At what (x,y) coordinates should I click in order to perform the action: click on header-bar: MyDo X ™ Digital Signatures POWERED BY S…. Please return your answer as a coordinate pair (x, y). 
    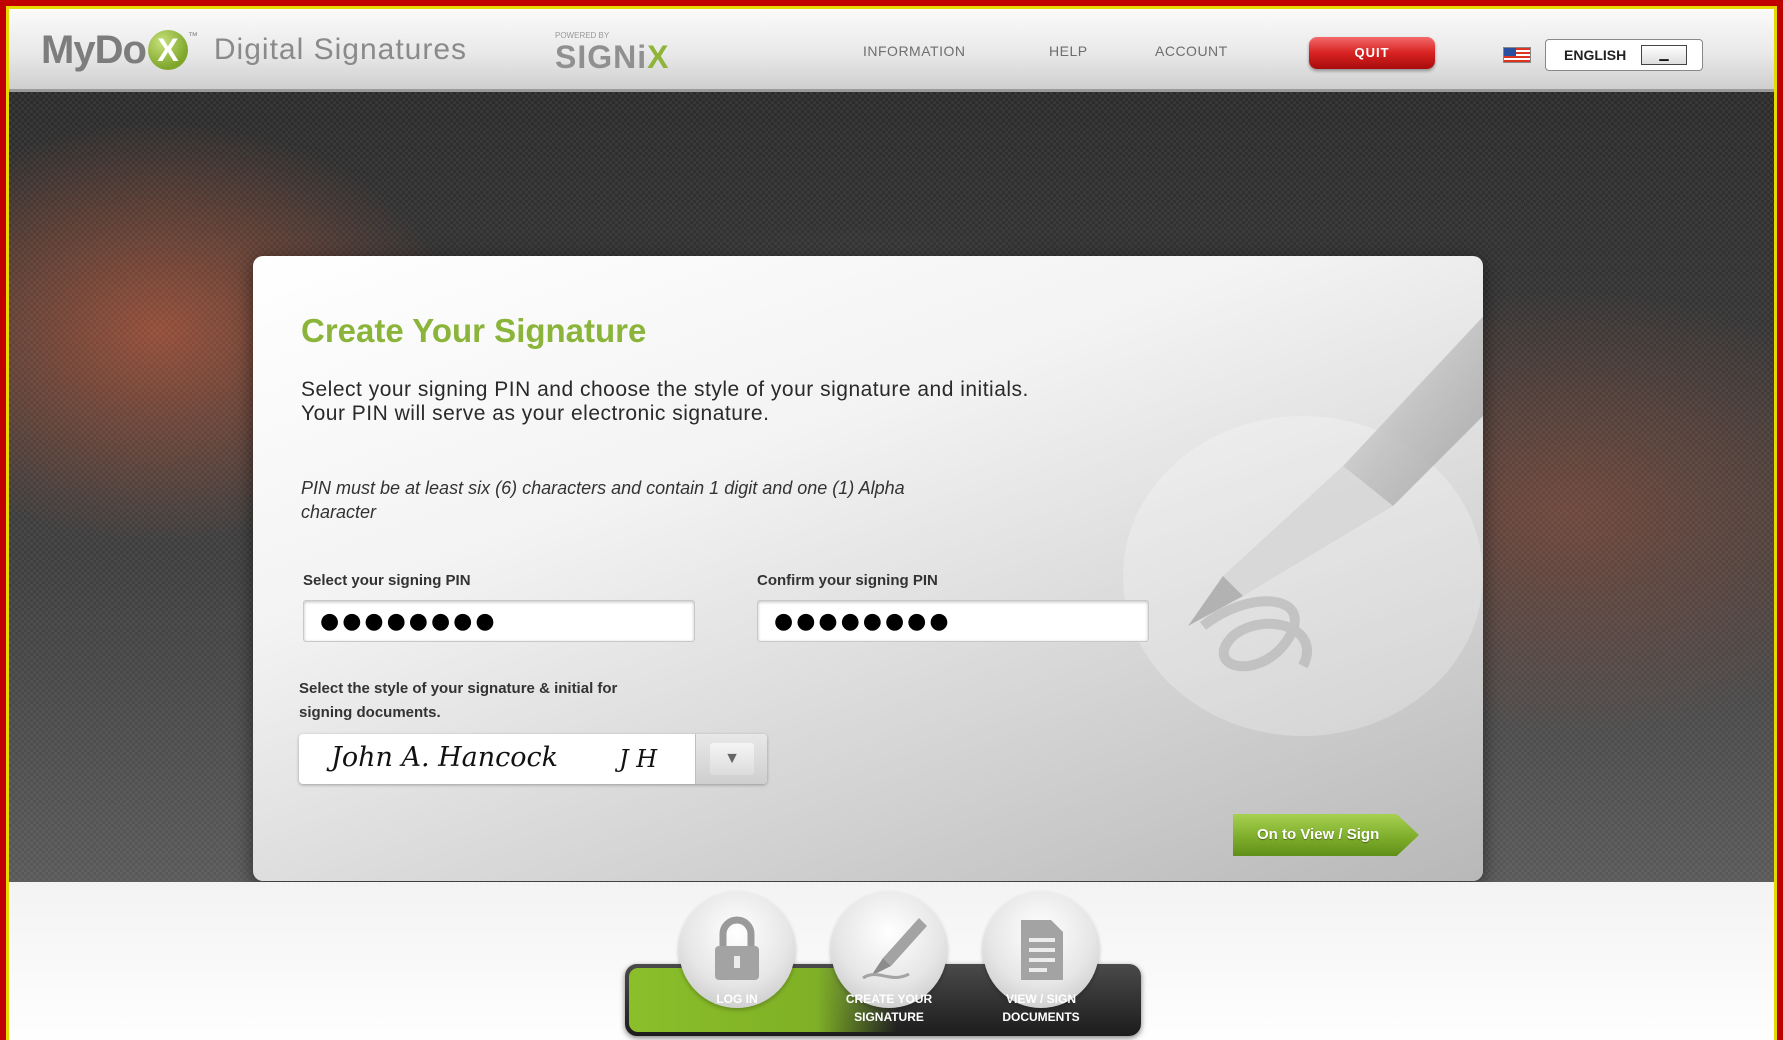
    Looking at the image, I should click on (891, 50).